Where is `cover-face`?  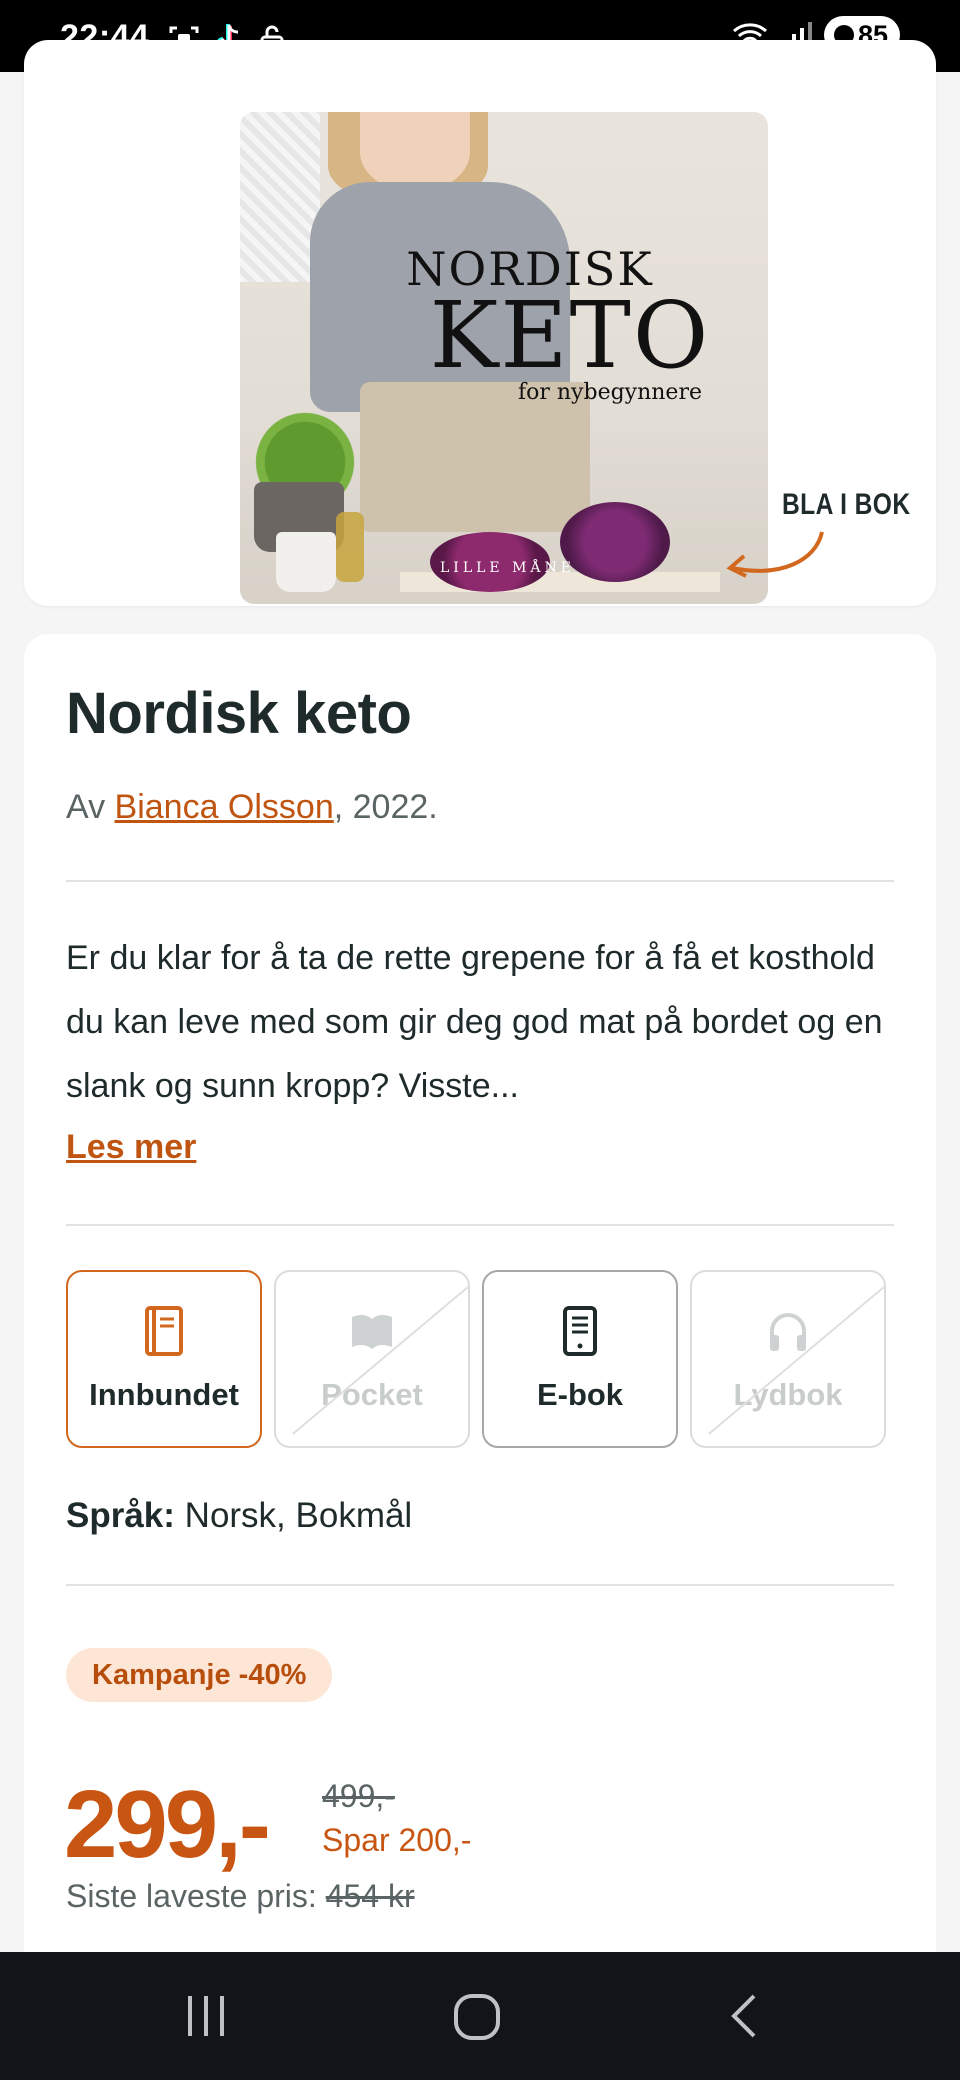 cover-face is located at coordinates (415, 152).